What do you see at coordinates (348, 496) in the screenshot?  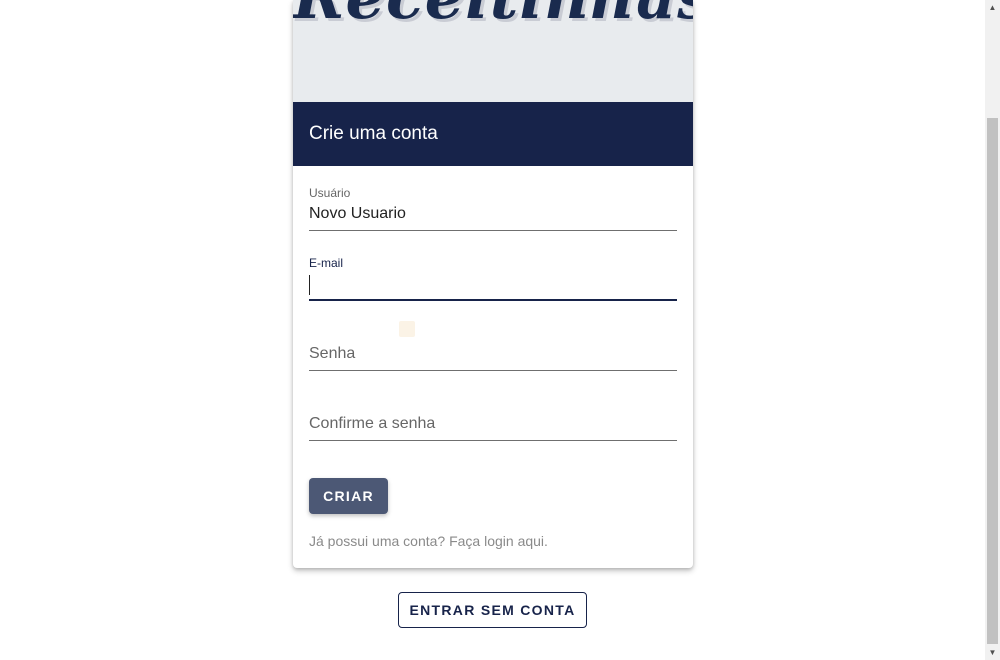 I see `create-account-button: CRIAR` at bounding box center [348, 496].